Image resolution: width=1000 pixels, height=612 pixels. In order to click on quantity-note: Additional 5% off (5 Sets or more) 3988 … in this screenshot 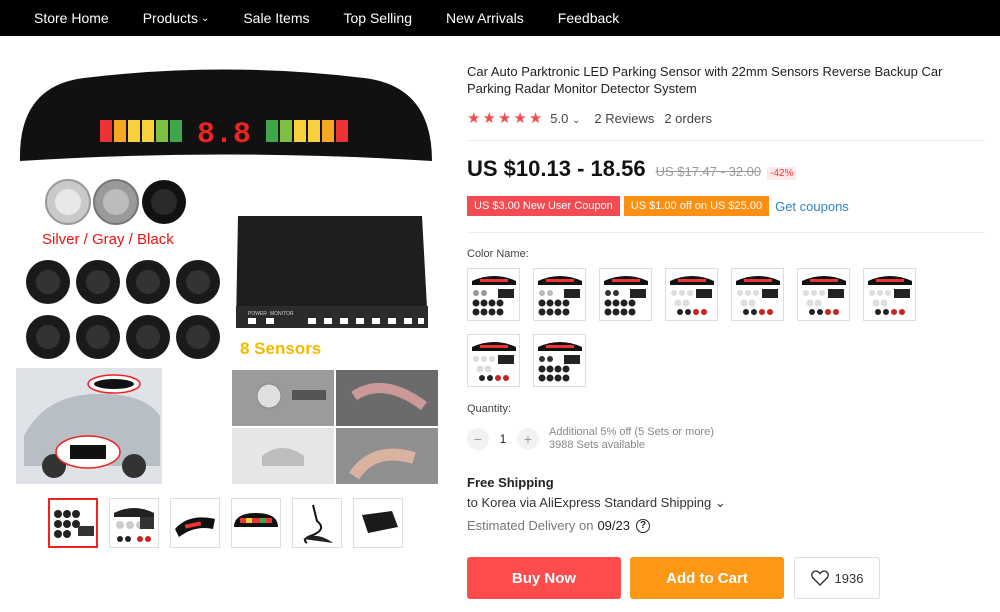, I will do `click(631, 439)`.